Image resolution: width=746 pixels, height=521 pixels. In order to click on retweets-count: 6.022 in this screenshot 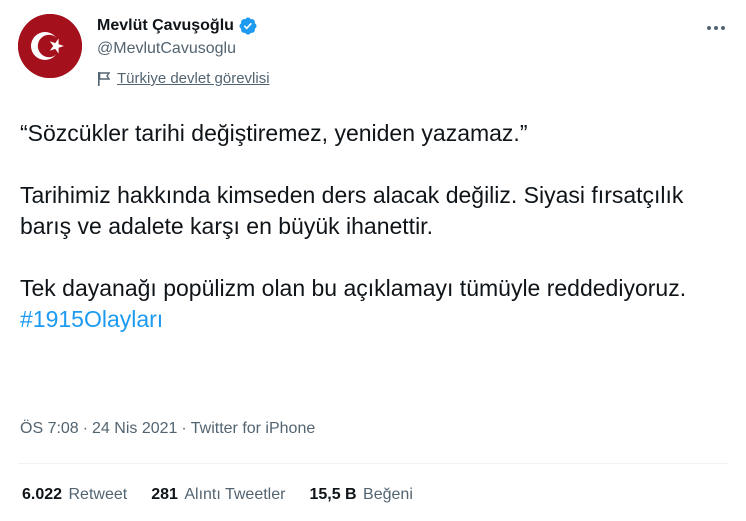, I will do `click(42, 494)`.